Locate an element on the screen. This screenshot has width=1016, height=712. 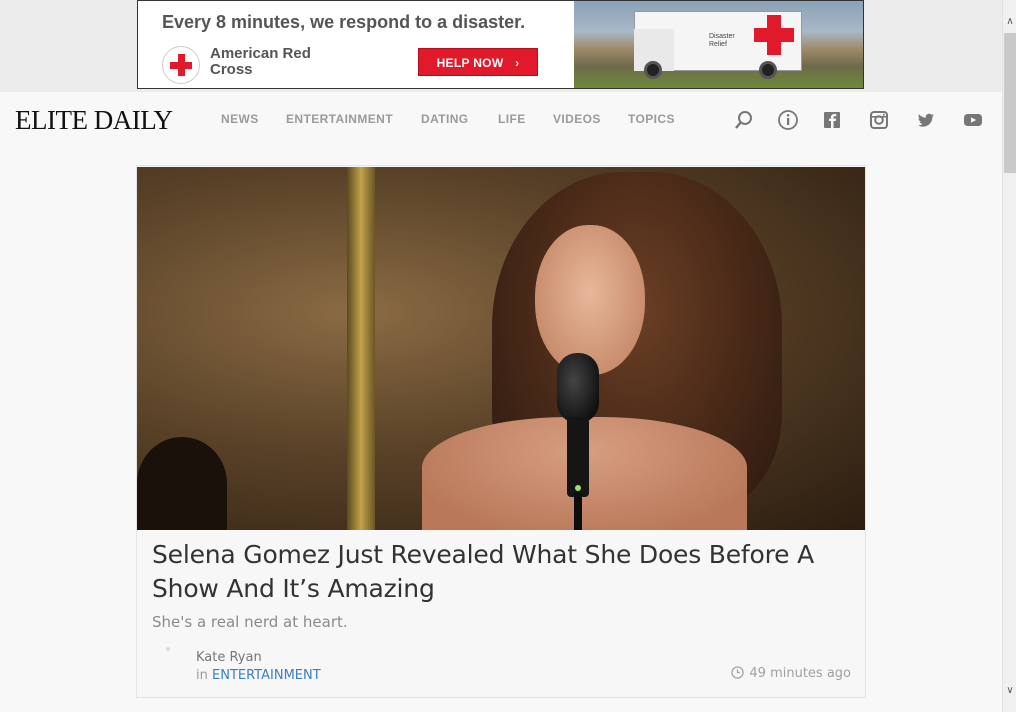
article-category-line: in ENTERTAINMENT is located at coordinates (258, 675).